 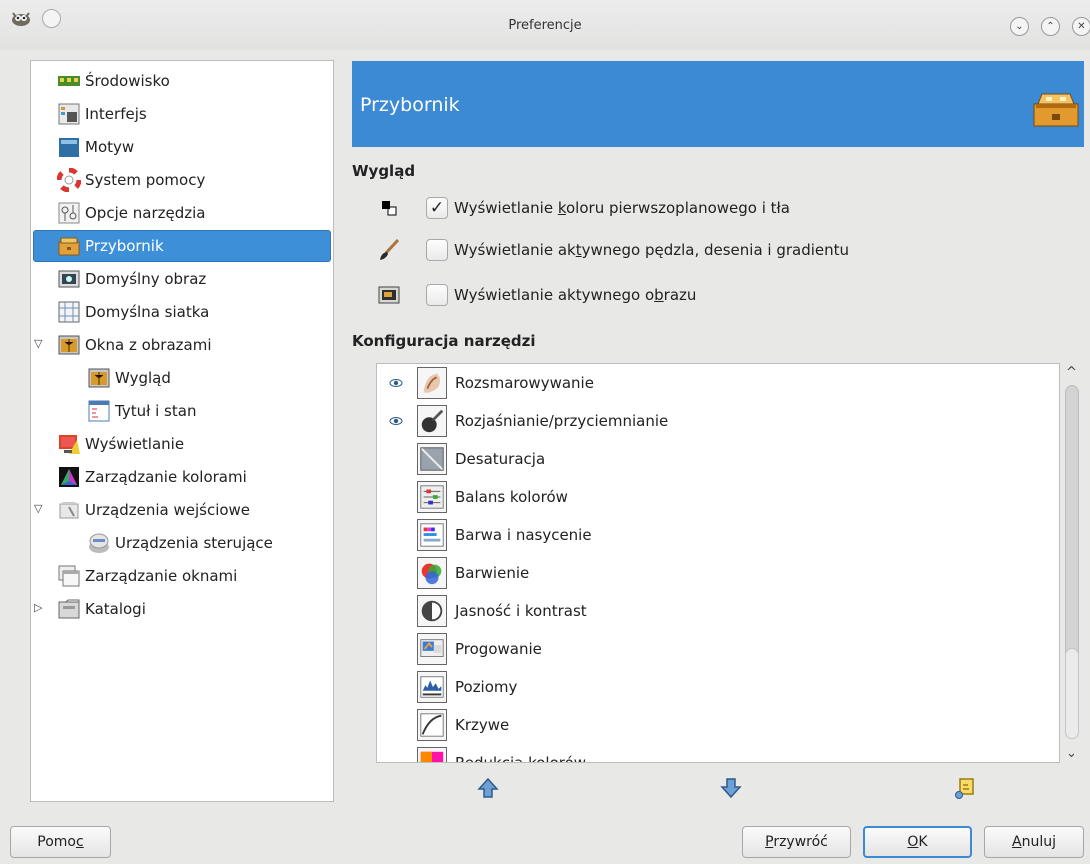 I want to click on close-icon: ✕, so click(x=1081, y=26).